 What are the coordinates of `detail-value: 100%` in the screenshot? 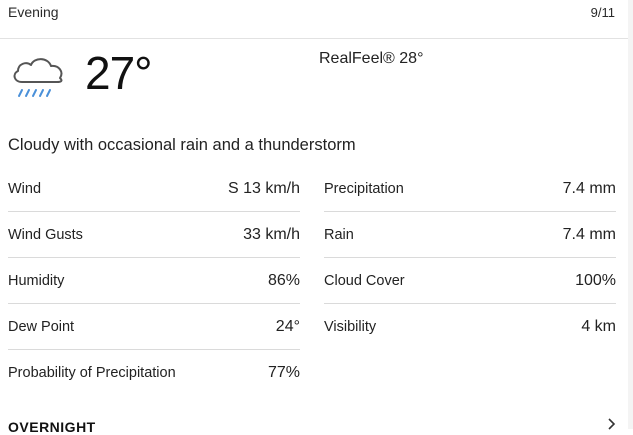 It's located at (595, 280).